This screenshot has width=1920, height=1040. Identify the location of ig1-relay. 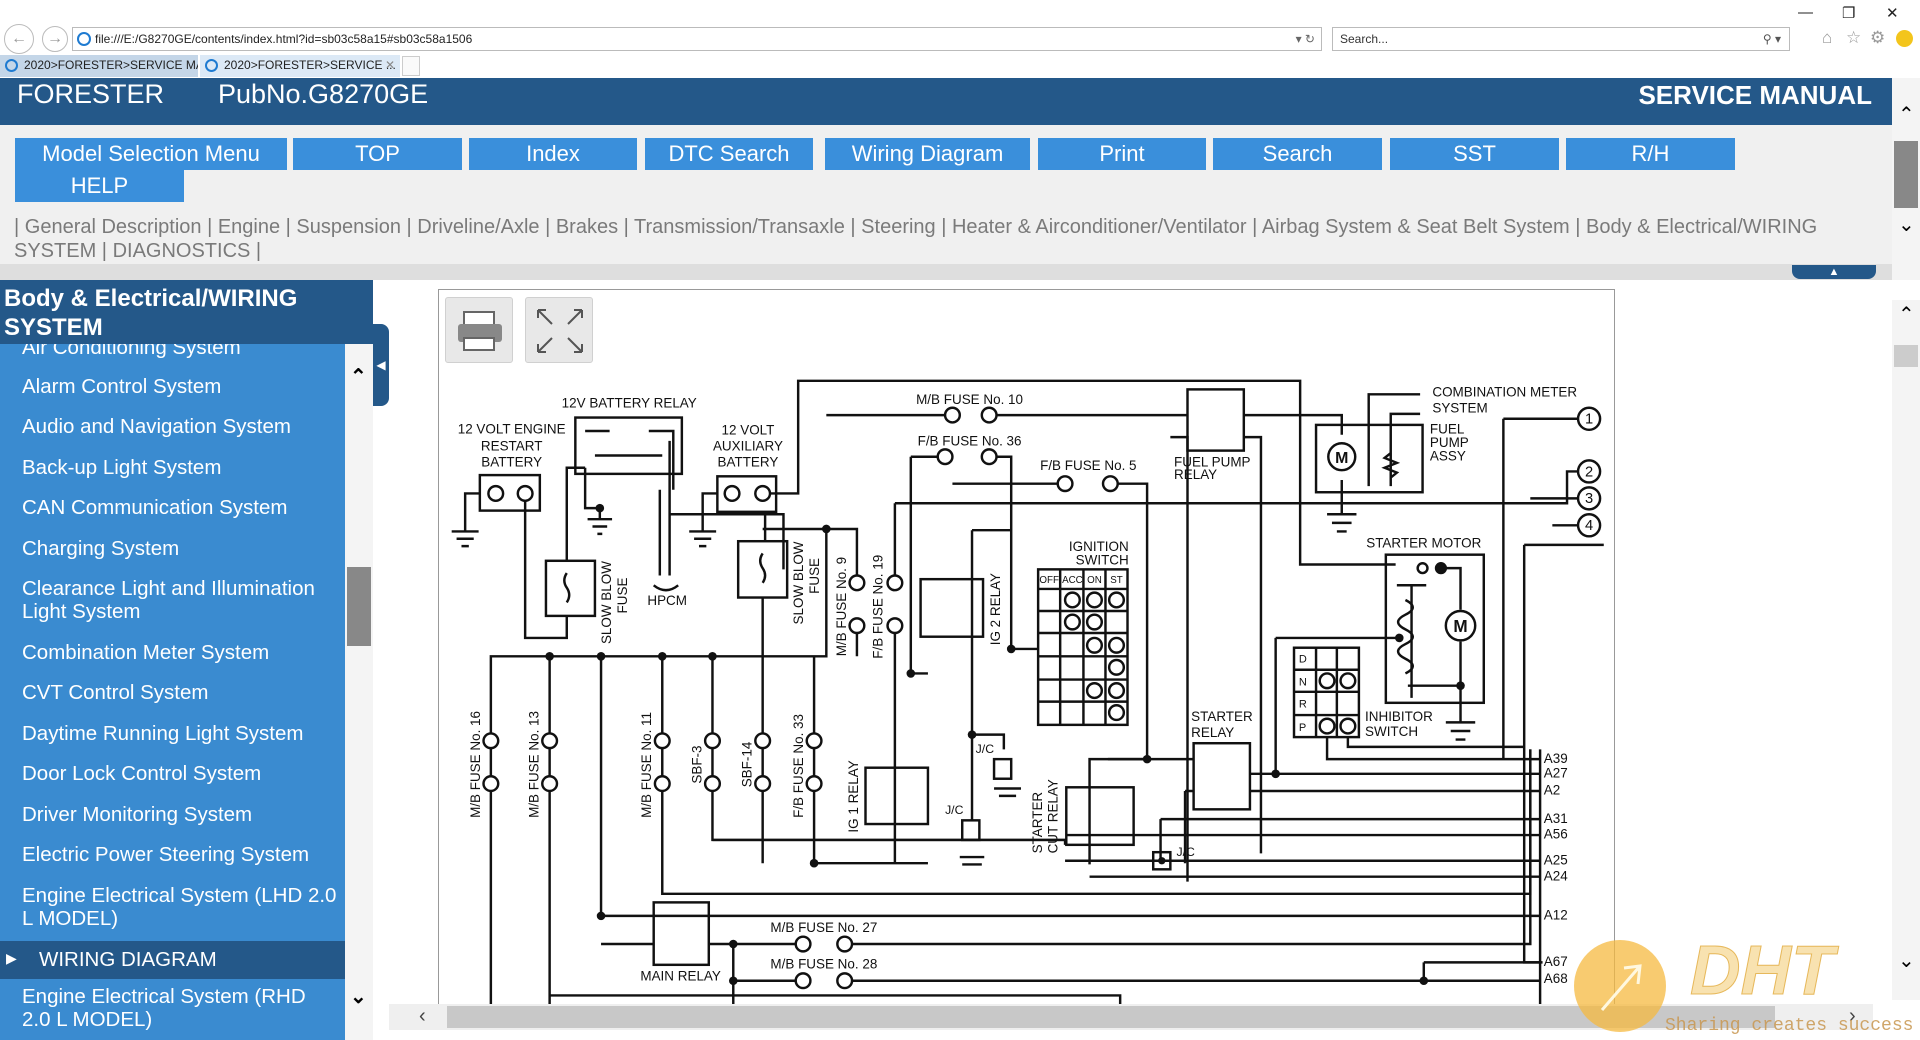
(897, 796).